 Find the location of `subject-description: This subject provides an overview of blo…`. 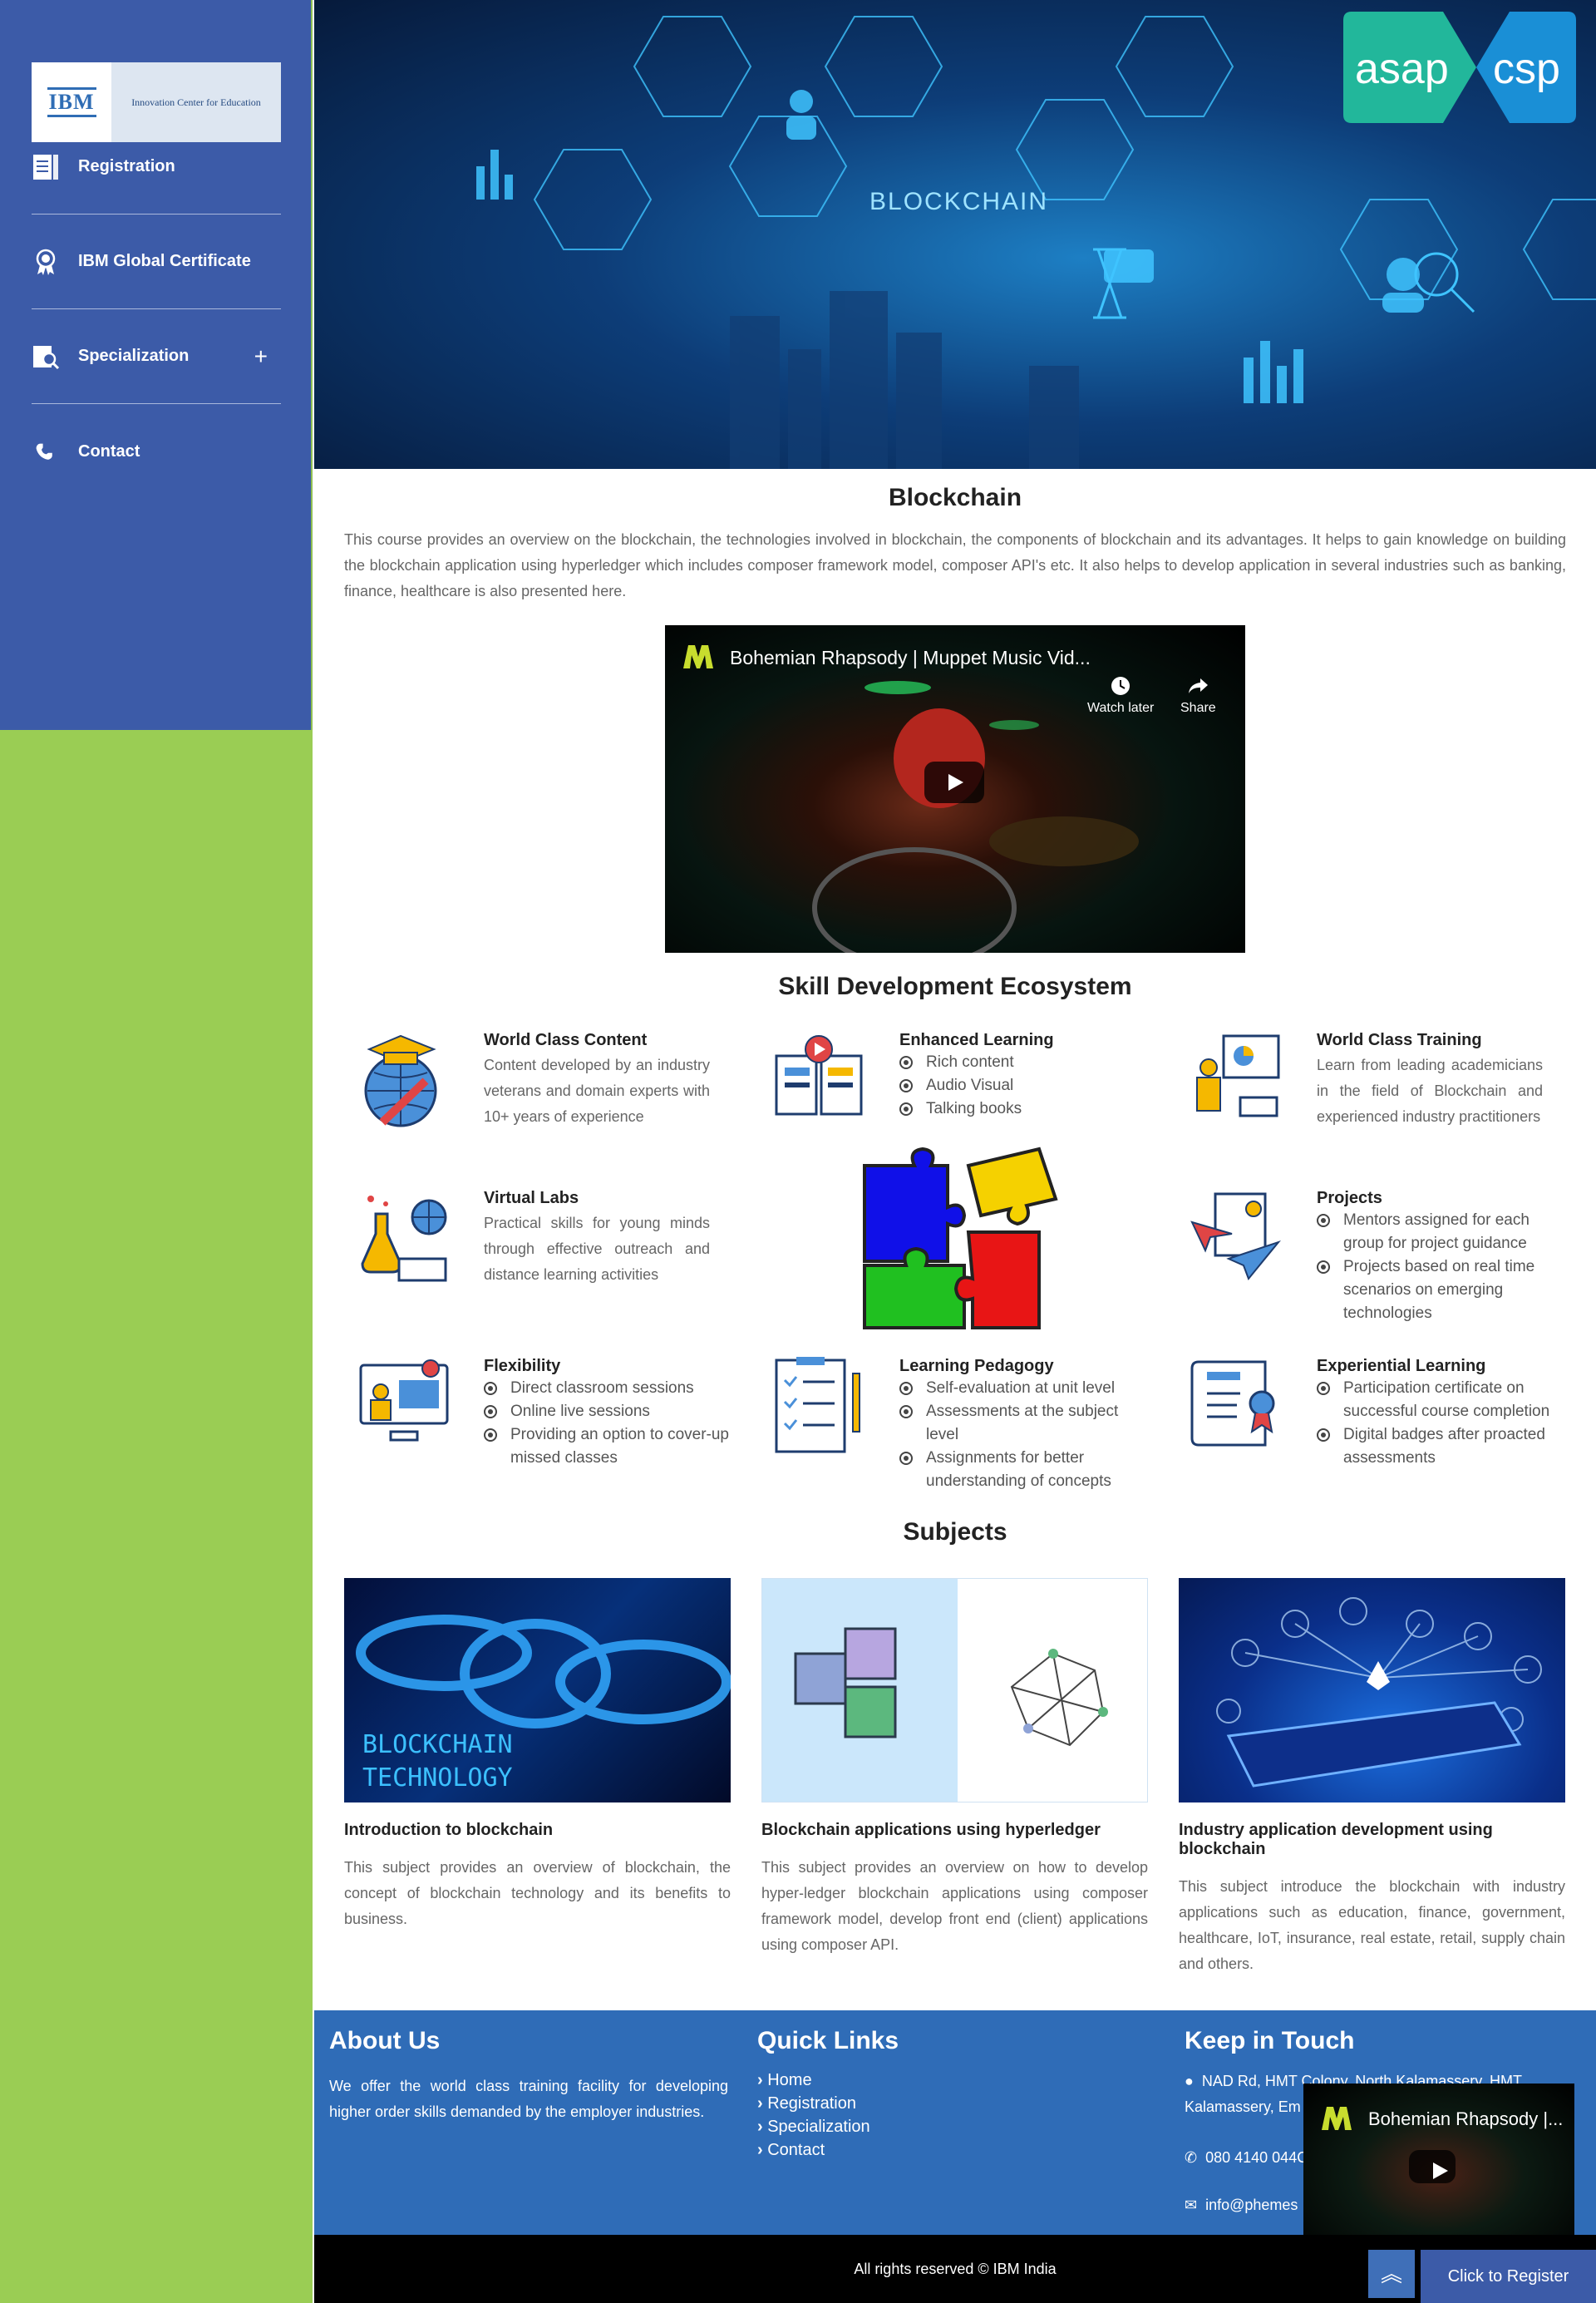

subject-description: This subject provides an overview of blo… is located at coordinates (537, 1893).